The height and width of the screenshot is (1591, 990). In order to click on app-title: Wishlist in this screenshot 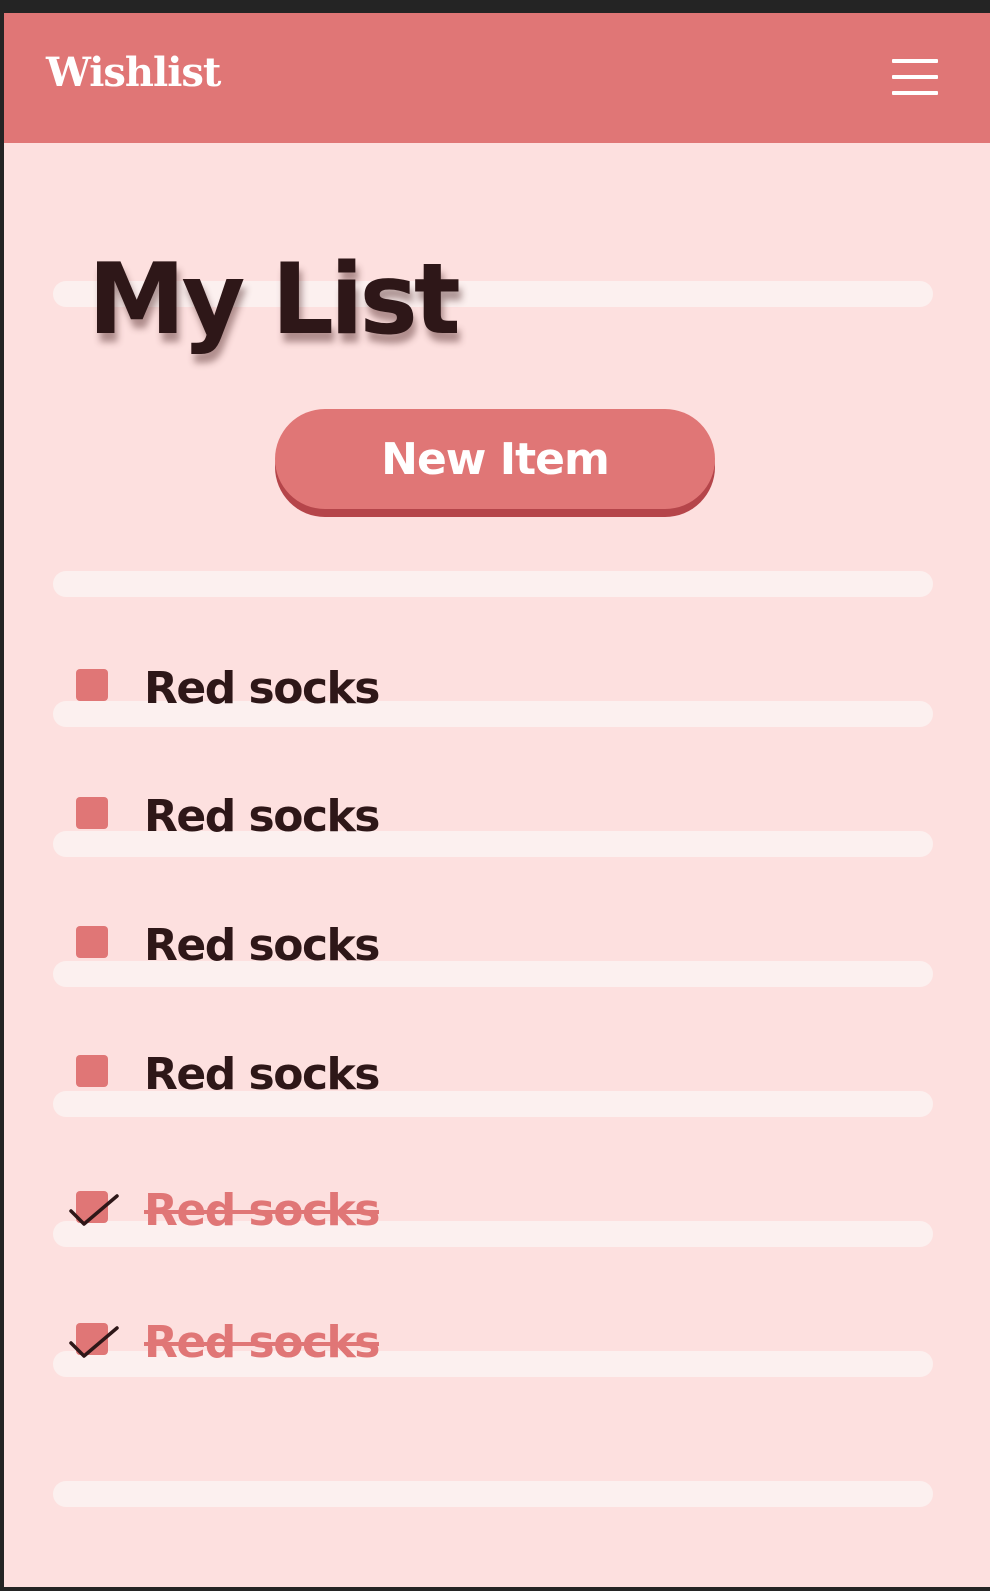, I will do `click(133, 72)`.